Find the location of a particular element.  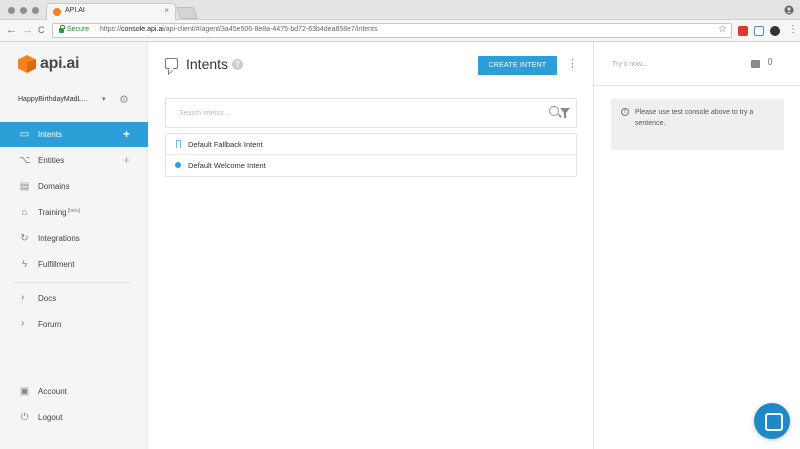

info-icon: ! is located at coordinates (625, 112).